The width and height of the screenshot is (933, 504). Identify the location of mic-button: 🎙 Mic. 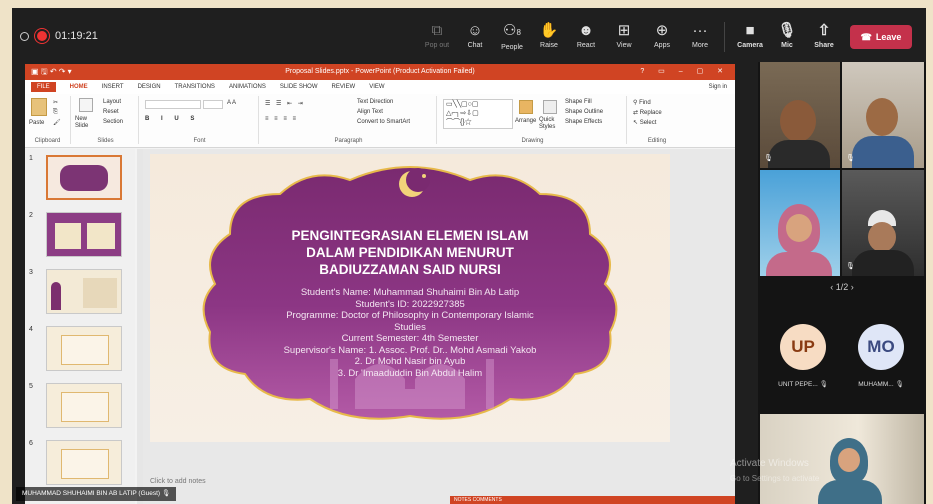
(787, 35).